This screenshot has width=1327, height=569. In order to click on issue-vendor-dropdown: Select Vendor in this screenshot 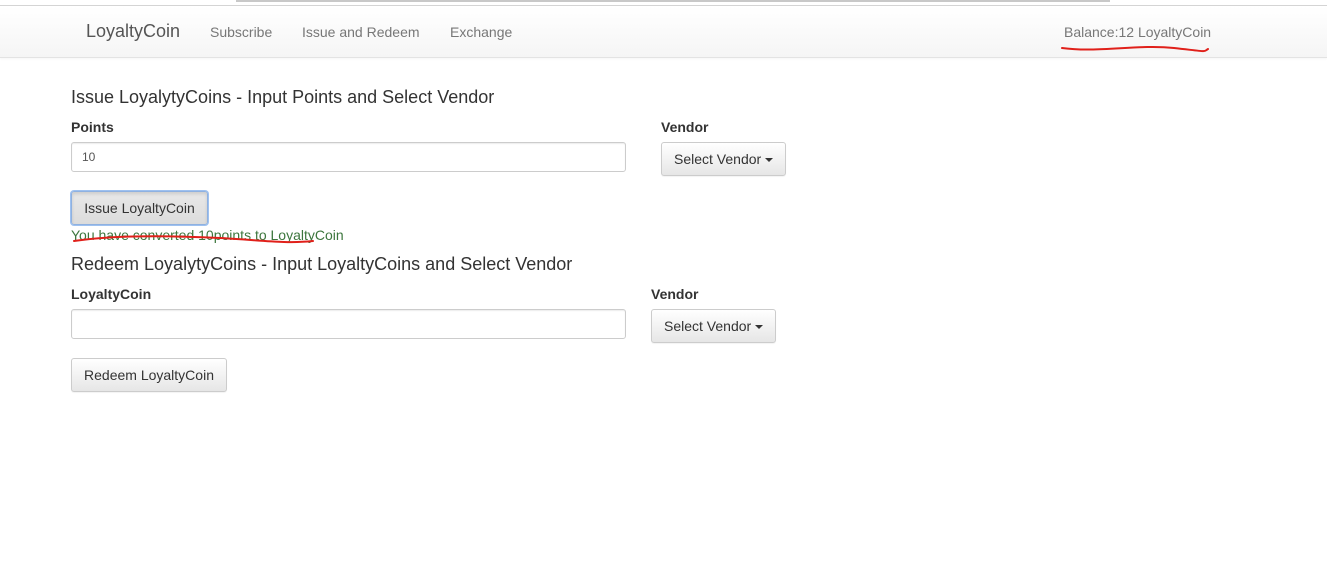, I will do `click(723, 159)`.